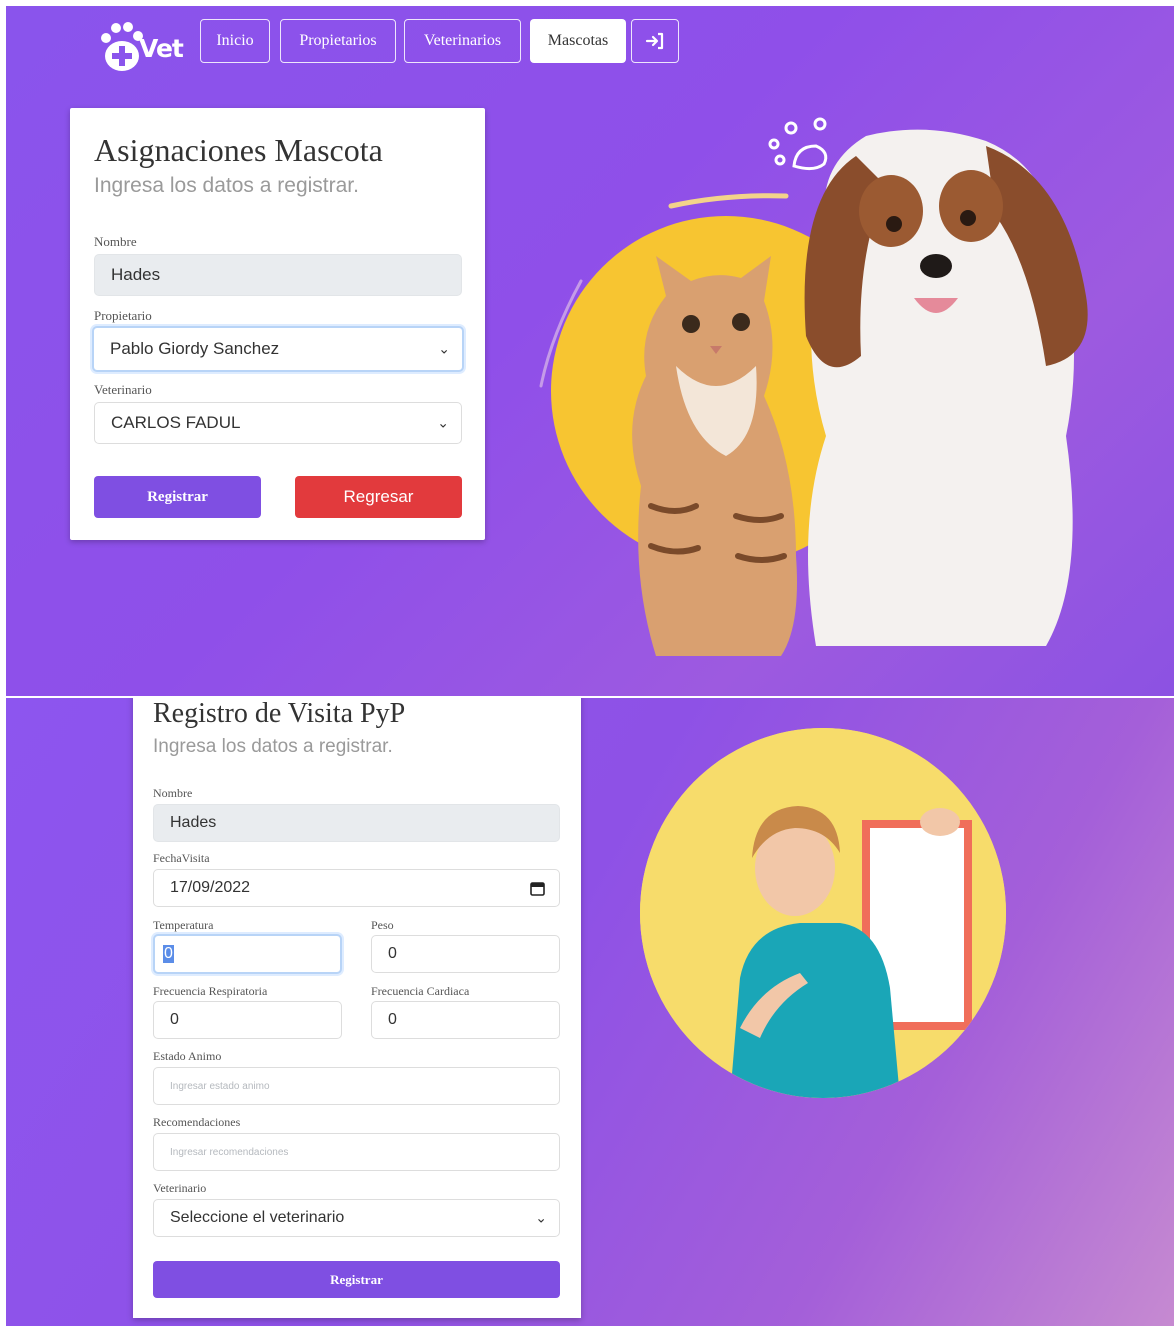 The width and height of the screenshot is (1175, 1328). Describe the element at coordinates (229, 1152) in the screenshot. I see `recomendaciones-placeholder: Ingresar recomendaciones` at that location.